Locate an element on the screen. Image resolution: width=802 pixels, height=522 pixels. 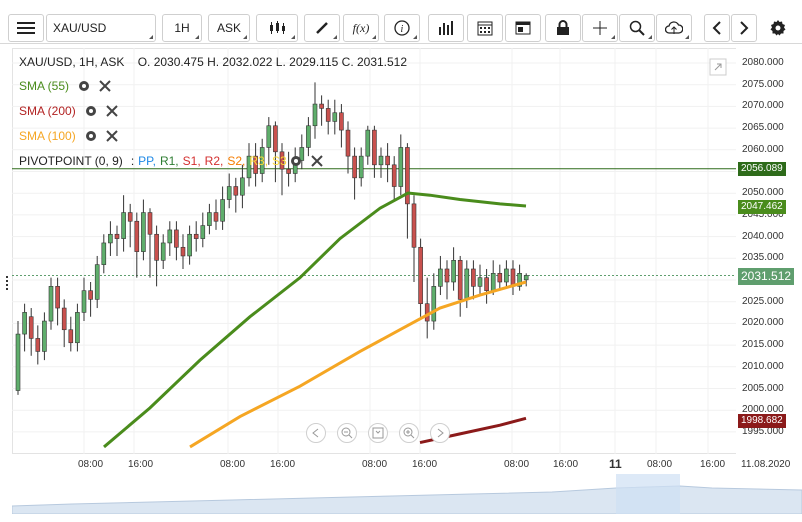
current-price-tag: 2031.512 is located at coordinates (766, 276).